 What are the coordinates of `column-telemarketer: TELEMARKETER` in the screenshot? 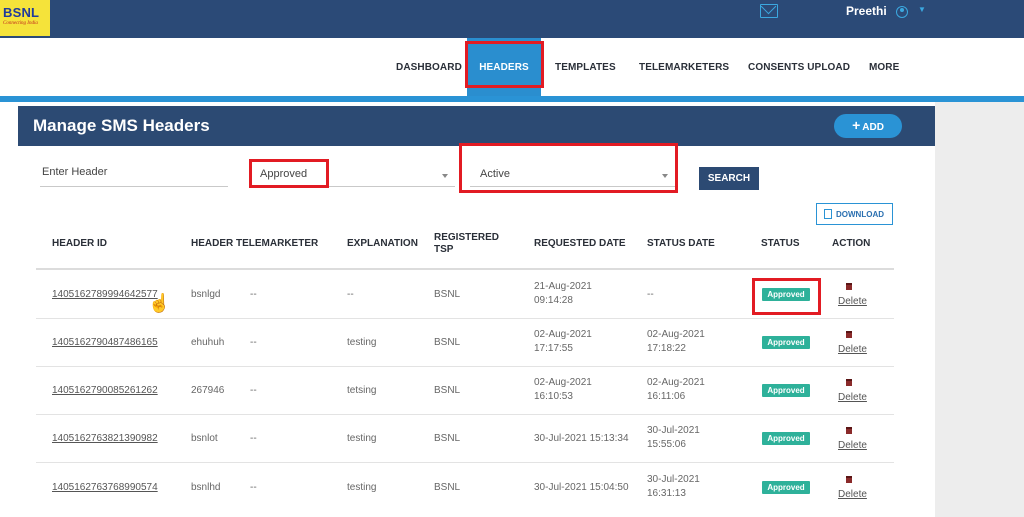 It's located at (277, 243).